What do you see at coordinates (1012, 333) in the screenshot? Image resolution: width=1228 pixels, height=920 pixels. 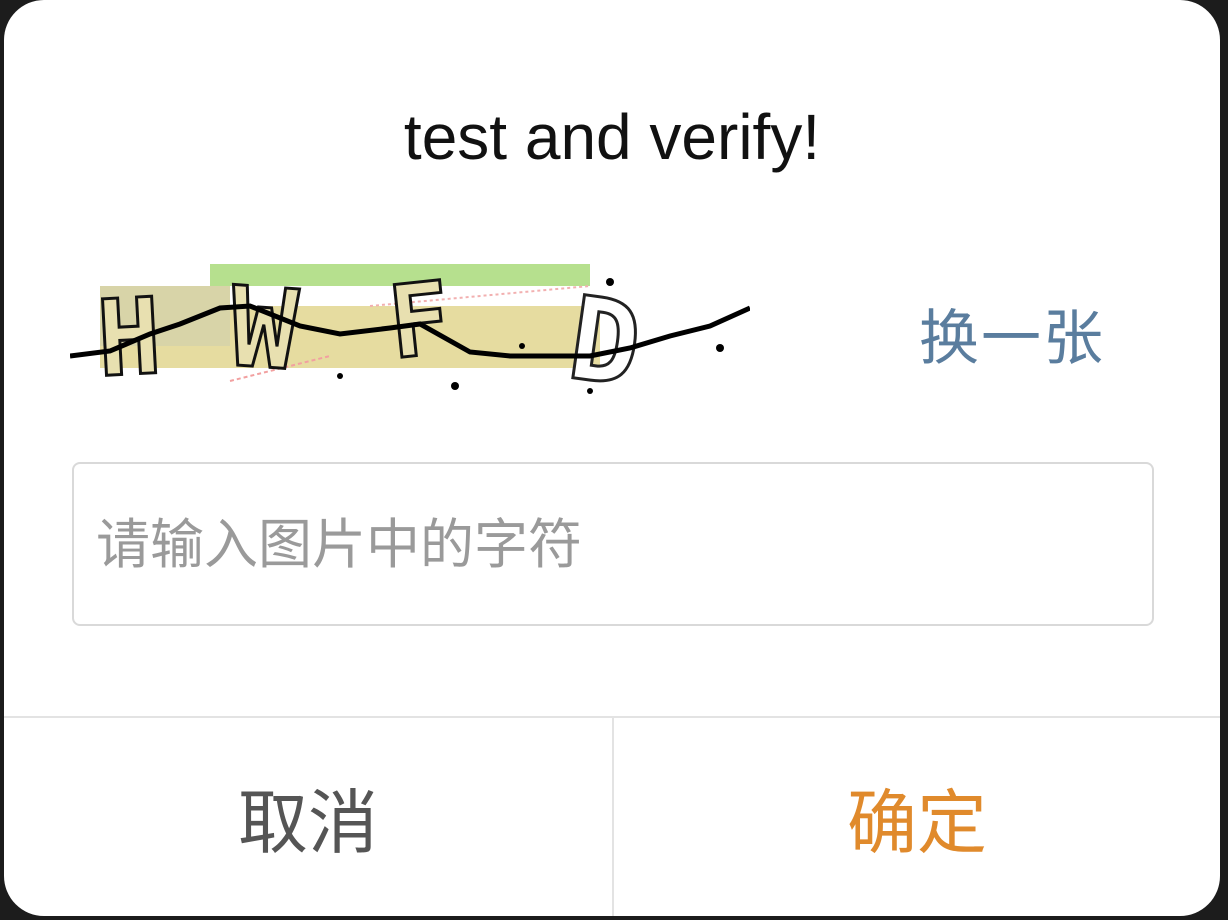 I see `refresh-captcha-link: 换一张` at bounding box center [1012, 333].